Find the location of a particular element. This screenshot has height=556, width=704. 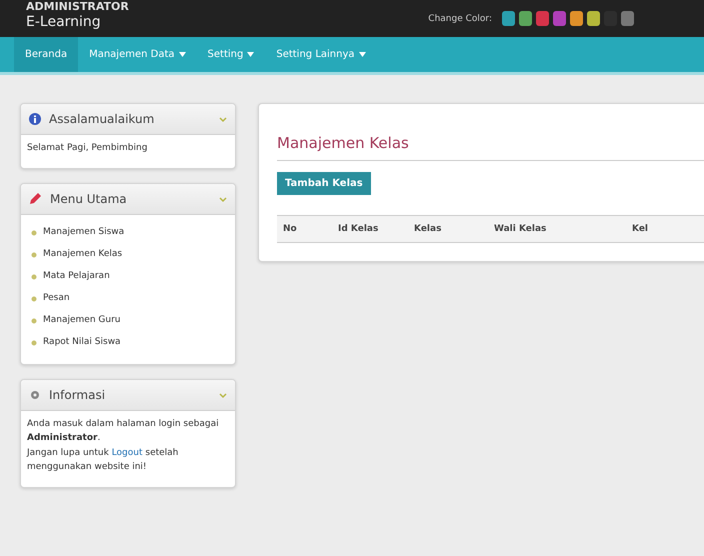

add-class-button: Tambah Kelas is located at coordinates (324, 183).